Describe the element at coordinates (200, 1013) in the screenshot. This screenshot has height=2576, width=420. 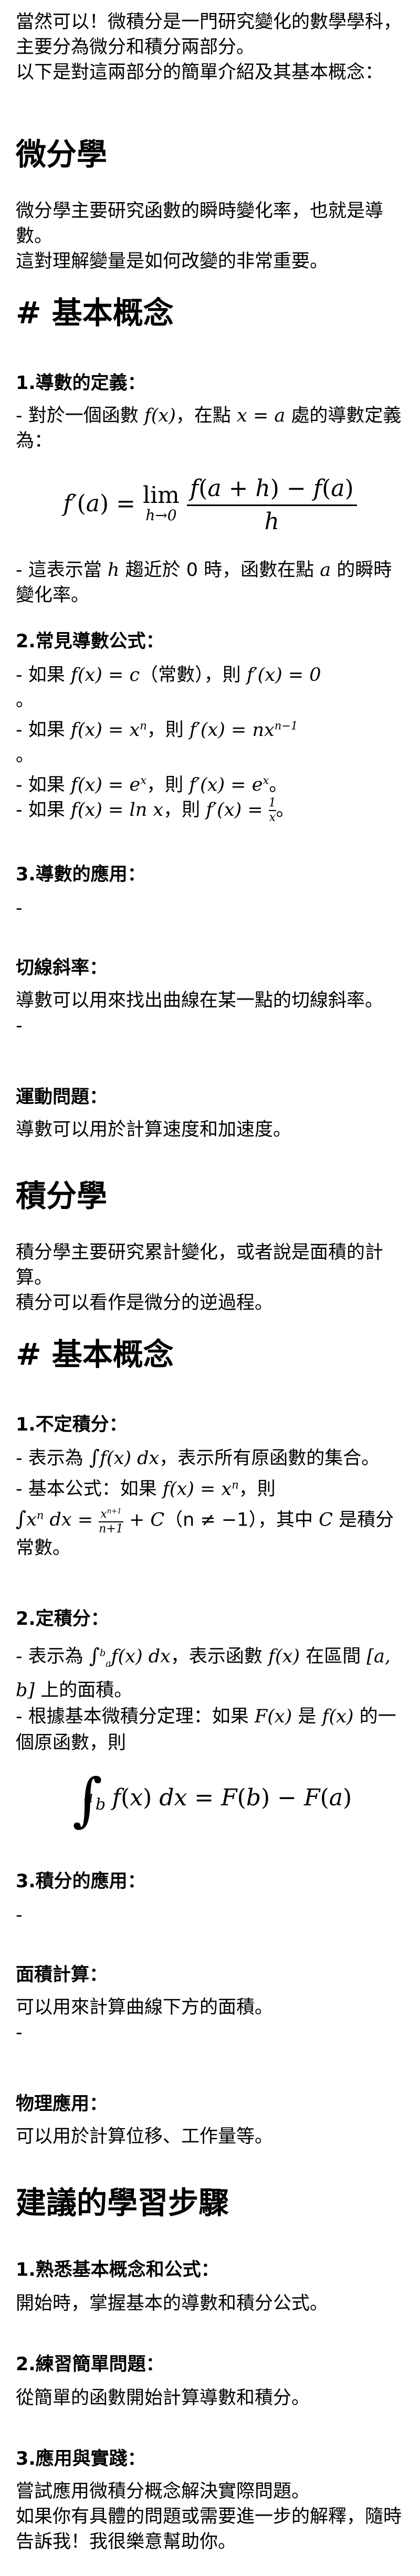
I see `tangent-slope-text: 導數可以用來找出曲線在某一點的切線斜率。 -` at that location.